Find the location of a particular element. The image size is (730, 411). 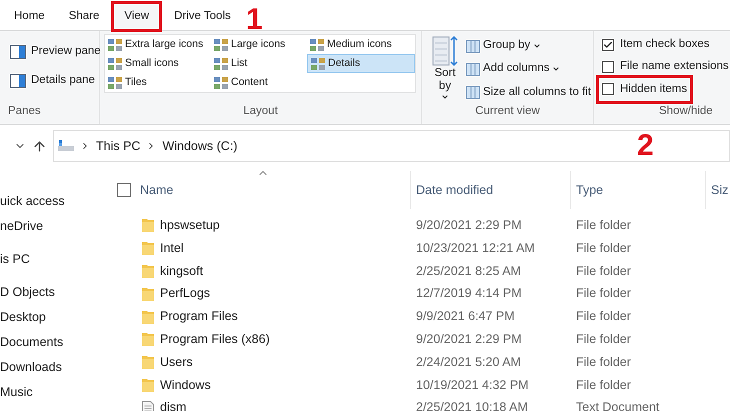

view-command: Add columns is located at coordinates (529, 69).